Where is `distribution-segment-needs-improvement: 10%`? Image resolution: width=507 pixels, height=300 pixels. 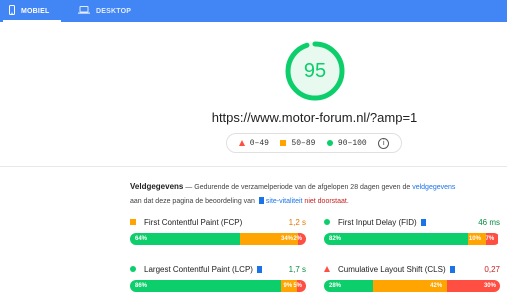 distribution-segment-needs-improvement: 10% is located at coordinates (477, 239).